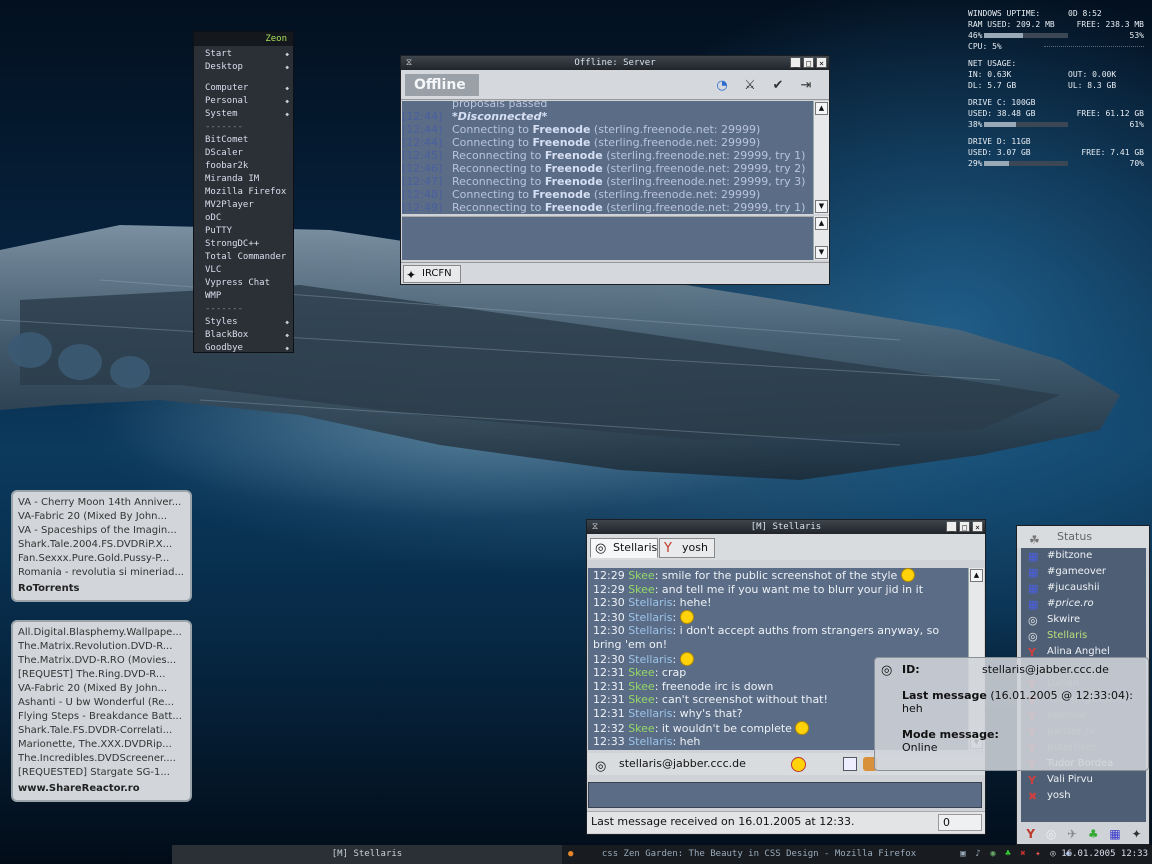  What do you see at coordinates (243, 88) in the screenshot?
I see `menu-item: Computer` at bounding box center [243, 88].